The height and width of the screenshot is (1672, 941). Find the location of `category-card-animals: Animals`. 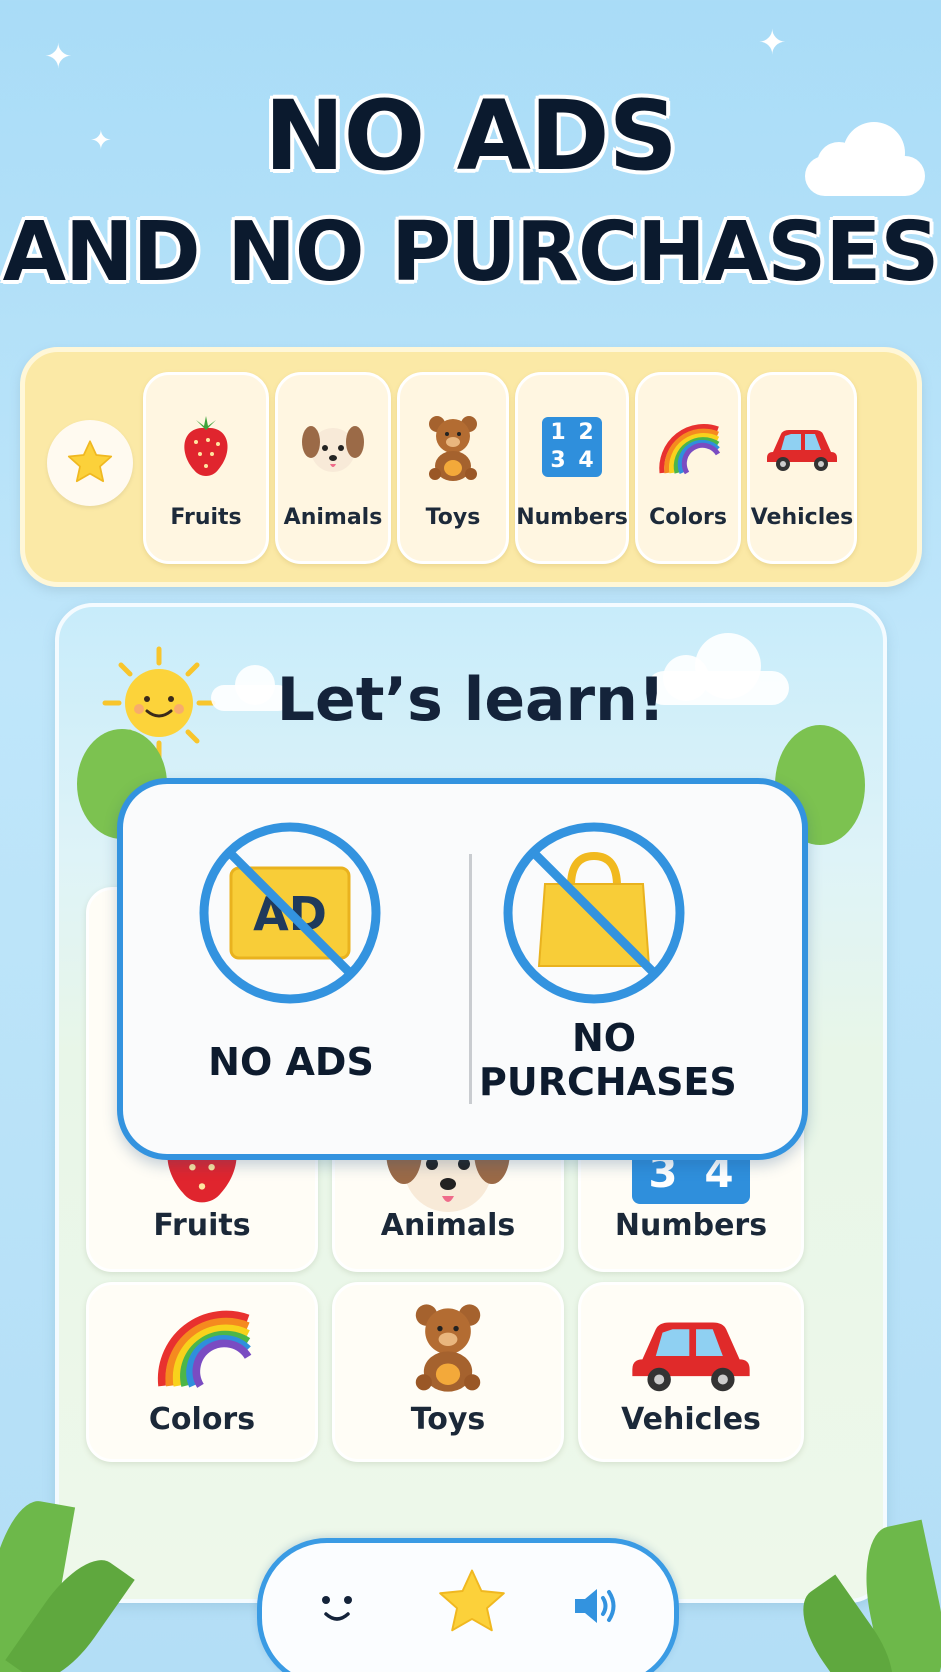

category-card-animals: Animals is located at coordinates (333, 468).